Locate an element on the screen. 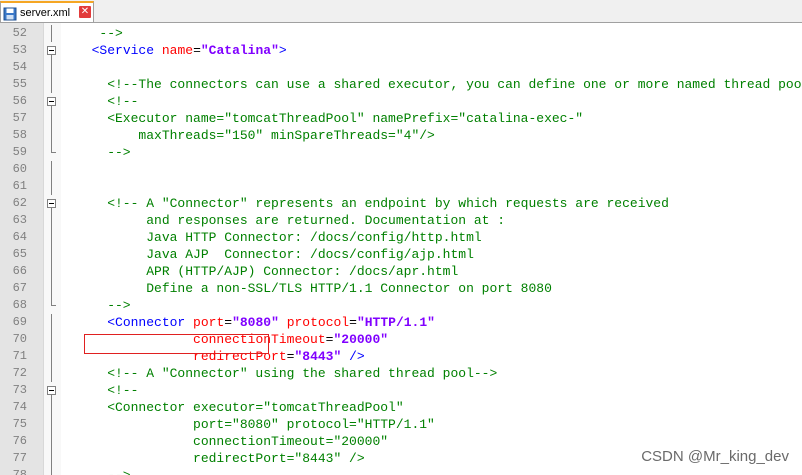 This screenshot has height=475, width=802. line-number: 69 is located at coordinates (19, 322).